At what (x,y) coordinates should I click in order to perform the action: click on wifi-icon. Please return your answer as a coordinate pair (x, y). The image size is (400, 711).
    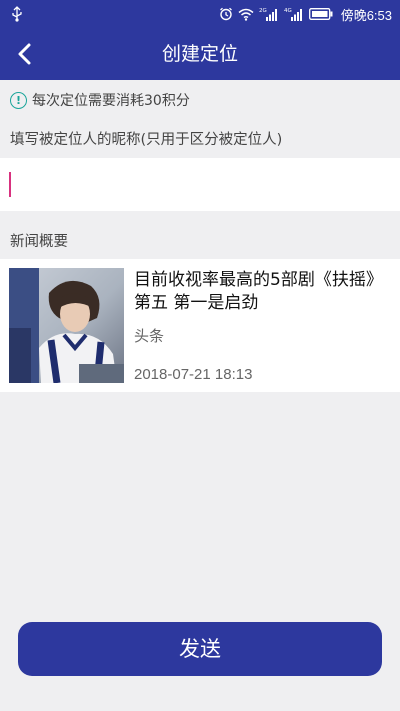
    Looking at the image, I should click on (246, 14).